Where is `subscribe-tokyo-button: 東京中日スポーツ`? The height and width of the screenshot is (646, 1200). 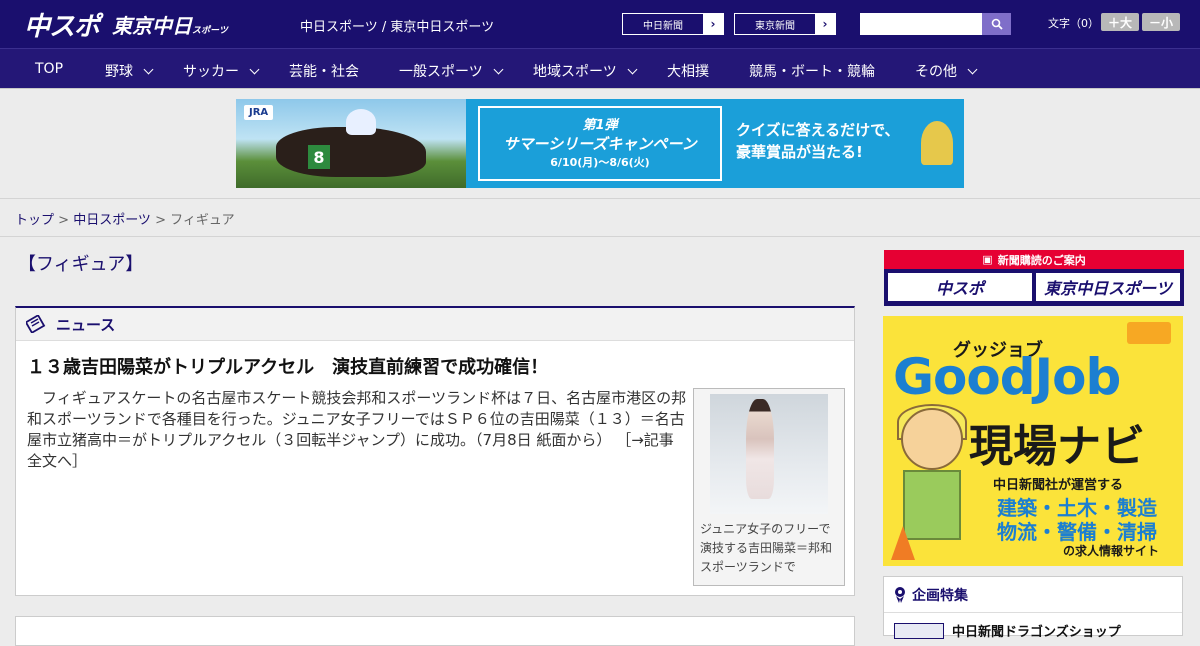 subscribe-tokyo-button: 東京中日スポーツ is located at coordinates (1108, 287).